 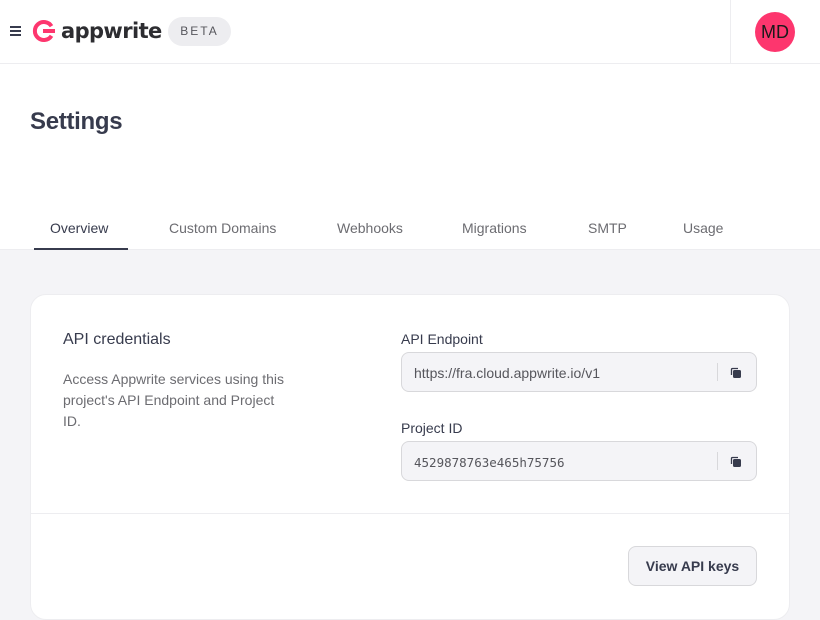 I want to click on view-api-keys-button: View API keys, so click(x=692, y=566).